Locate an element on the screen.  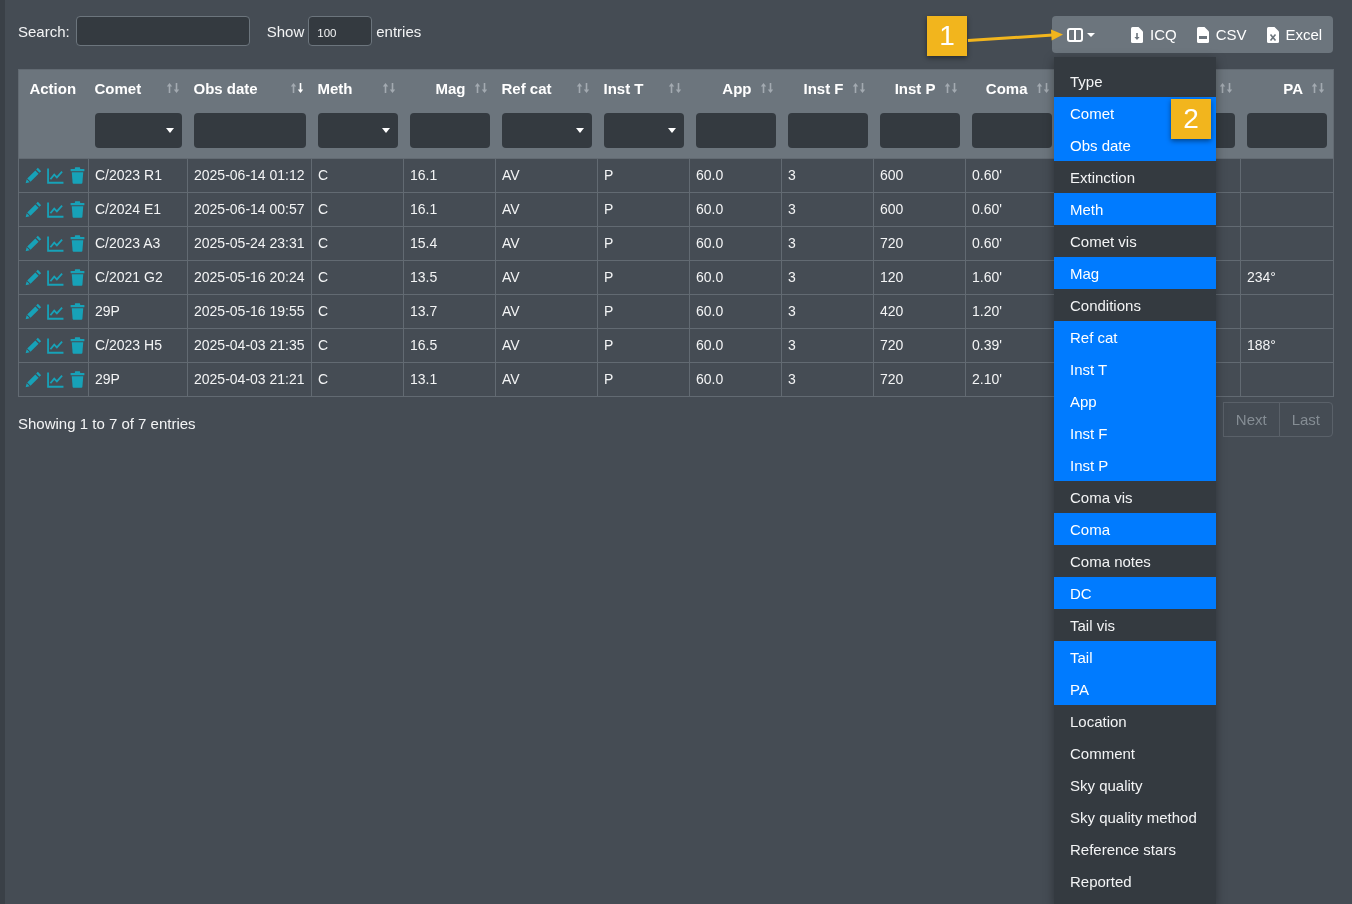
column-toggle-item: Sky quality method is located at coordinates (1135, 817).